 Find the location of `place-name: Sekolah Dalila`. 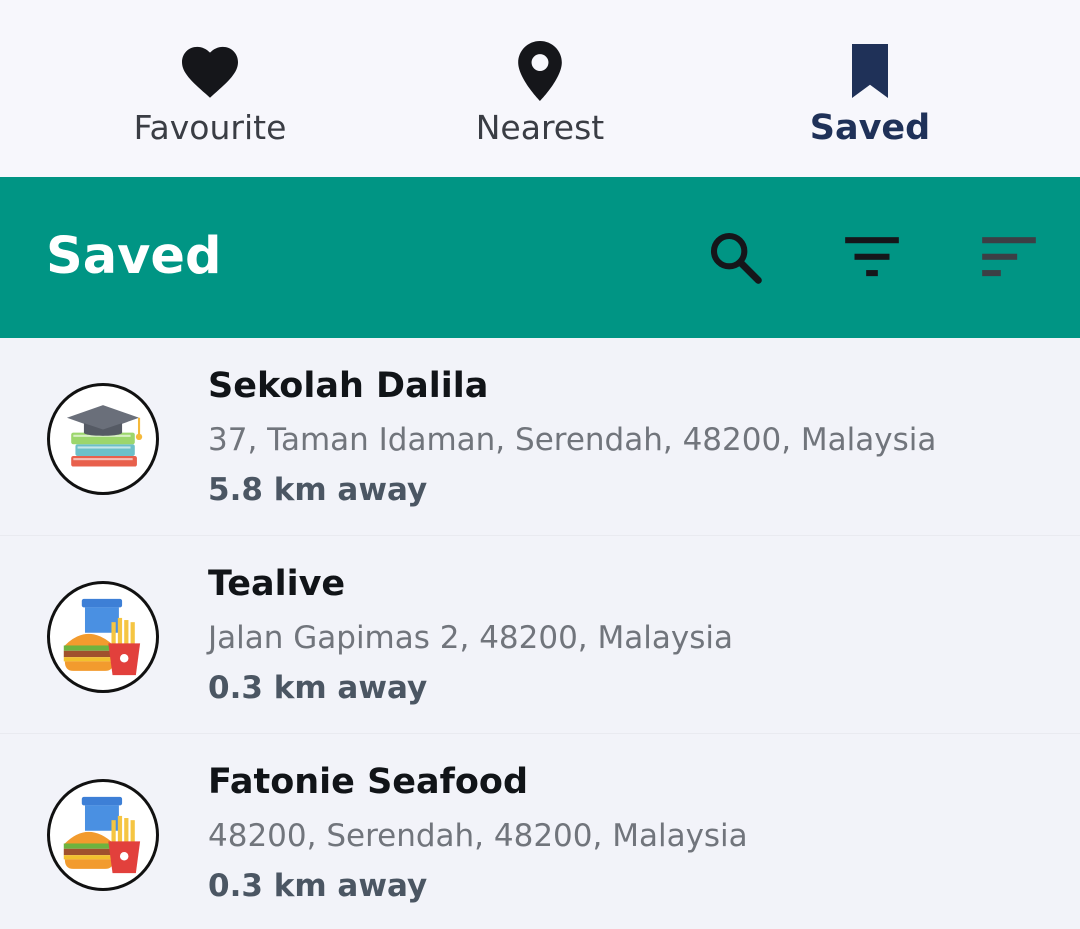

place-name: Sekolah Dalila is located at coordinates (348, 386).